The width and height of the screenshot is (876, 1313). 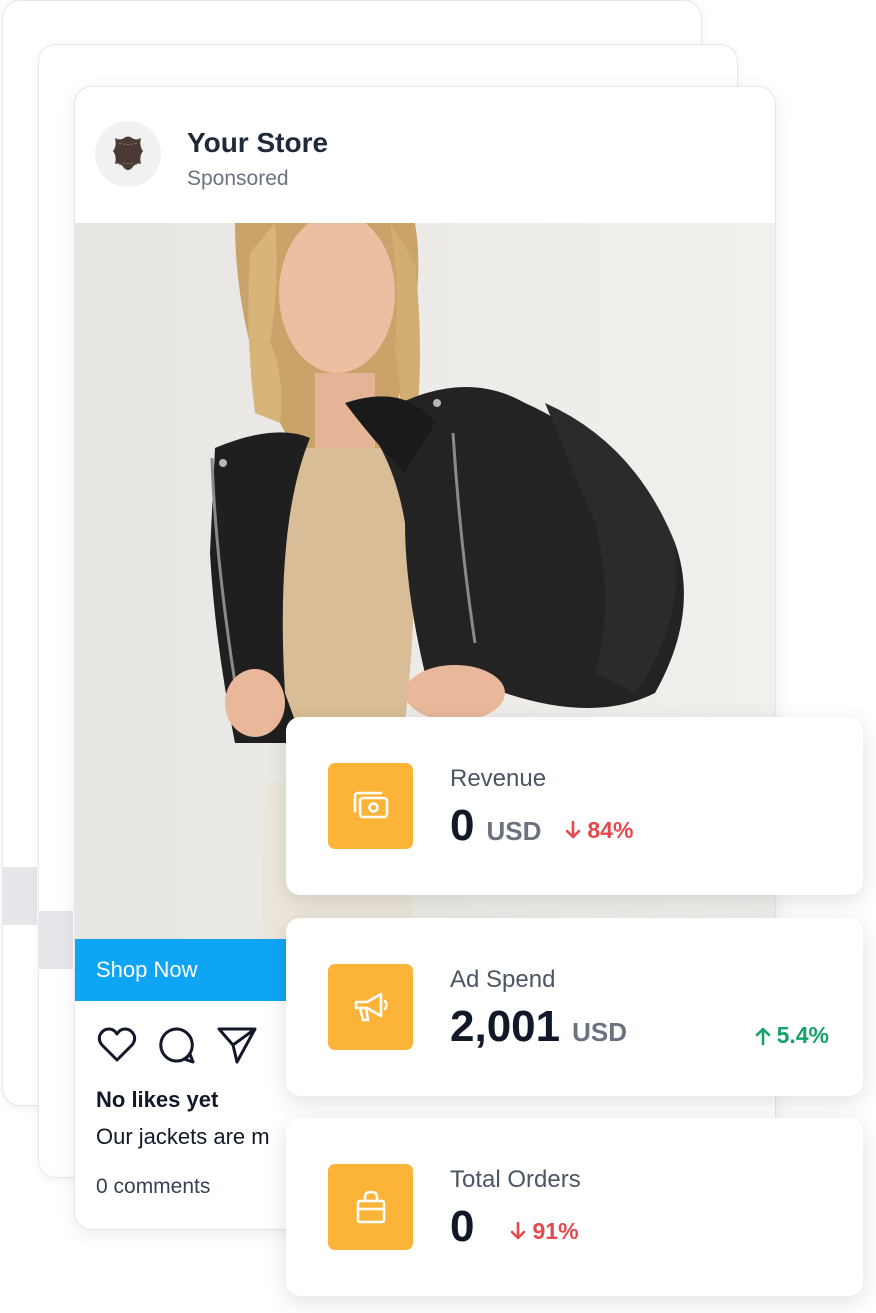 What do you see at coordinates (503, 979) in the screenshot?
I see `metric-label: Ad Spend` at bounding box center [503, 979].